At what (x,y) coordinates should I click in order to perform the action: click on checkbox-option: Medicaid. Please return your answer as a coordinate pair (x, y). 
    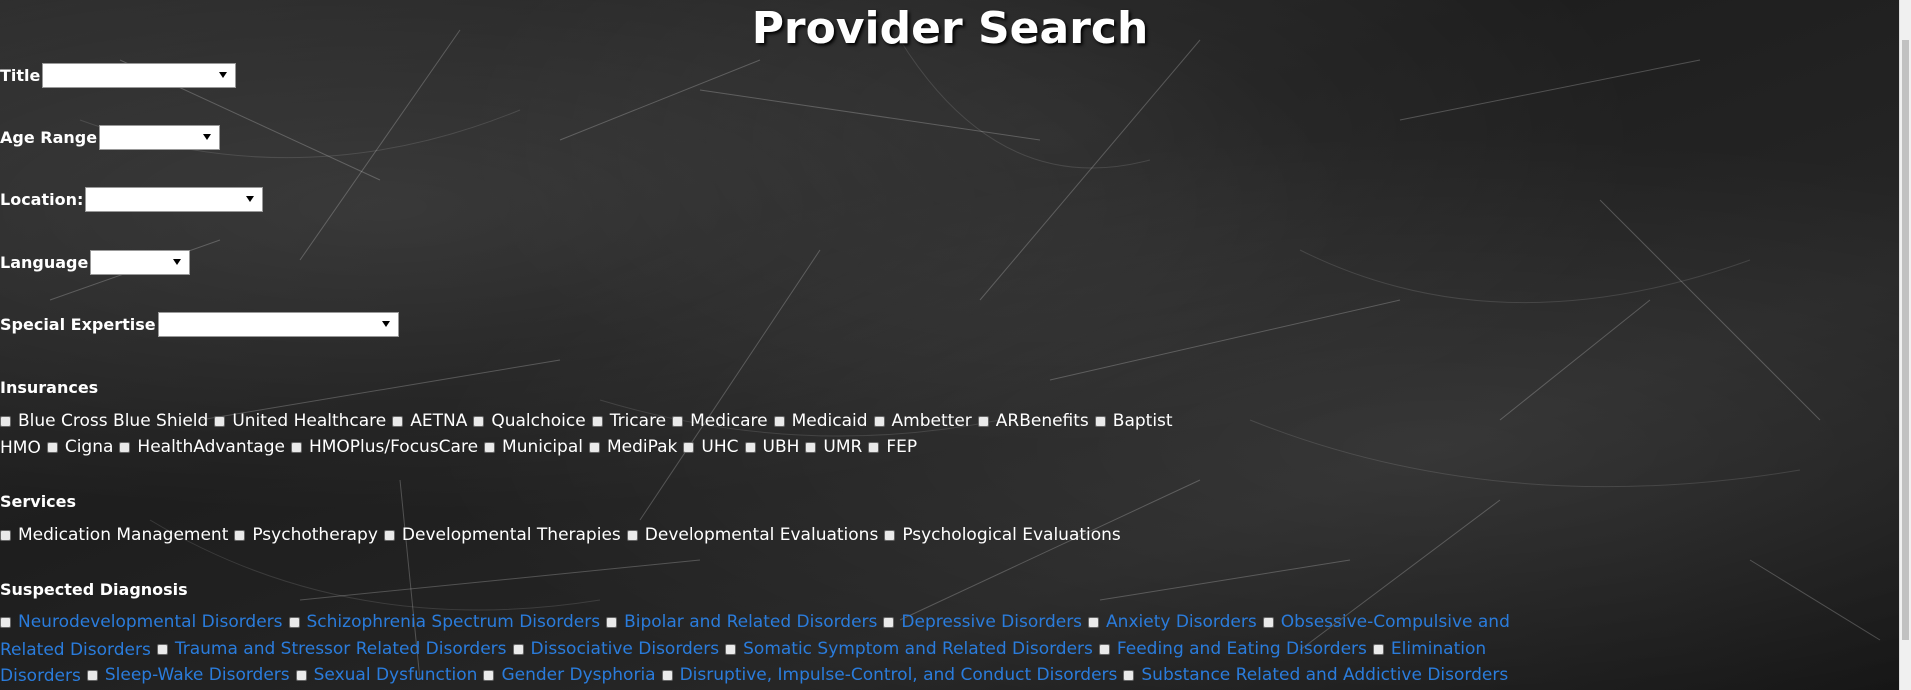
    Looking at the image, I should click on (820, 421).